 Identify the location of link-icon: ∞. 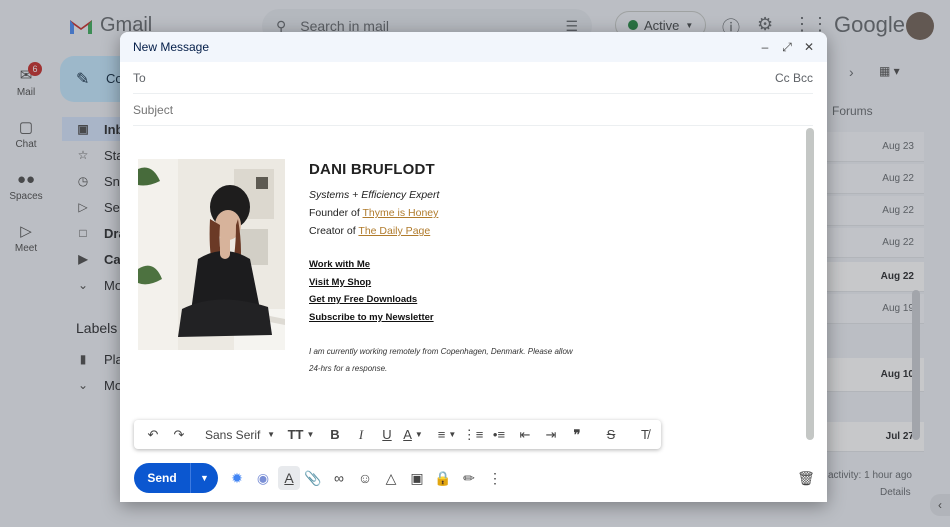
(339, 478).